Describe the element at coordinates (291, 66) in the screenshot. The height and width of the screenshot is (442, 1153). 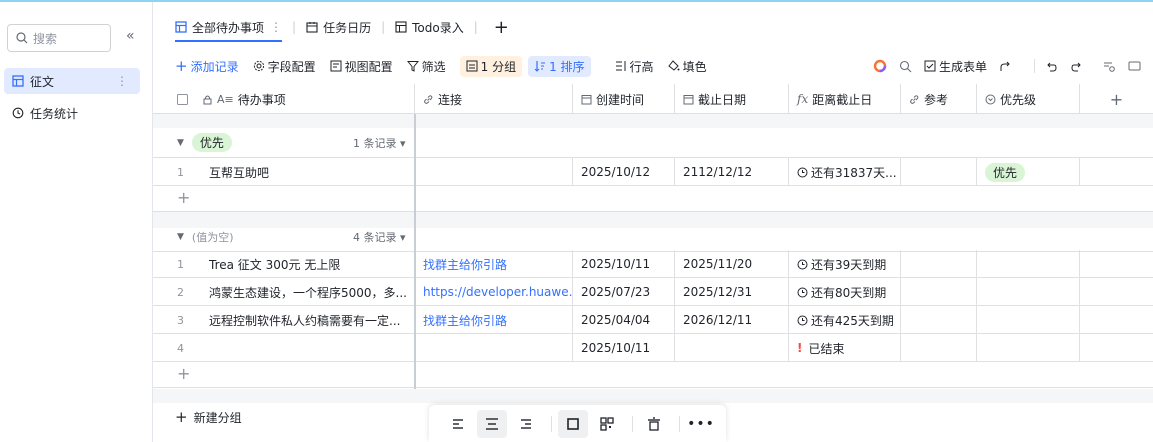
I see `field-config-label: 字段配置` at that location.